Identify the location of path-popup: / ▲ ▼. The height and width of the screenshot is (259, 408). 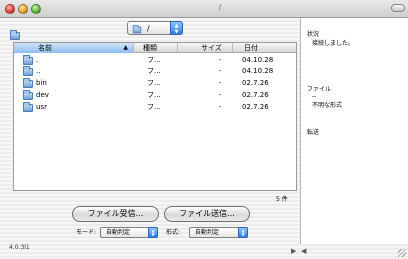
(155, 28).